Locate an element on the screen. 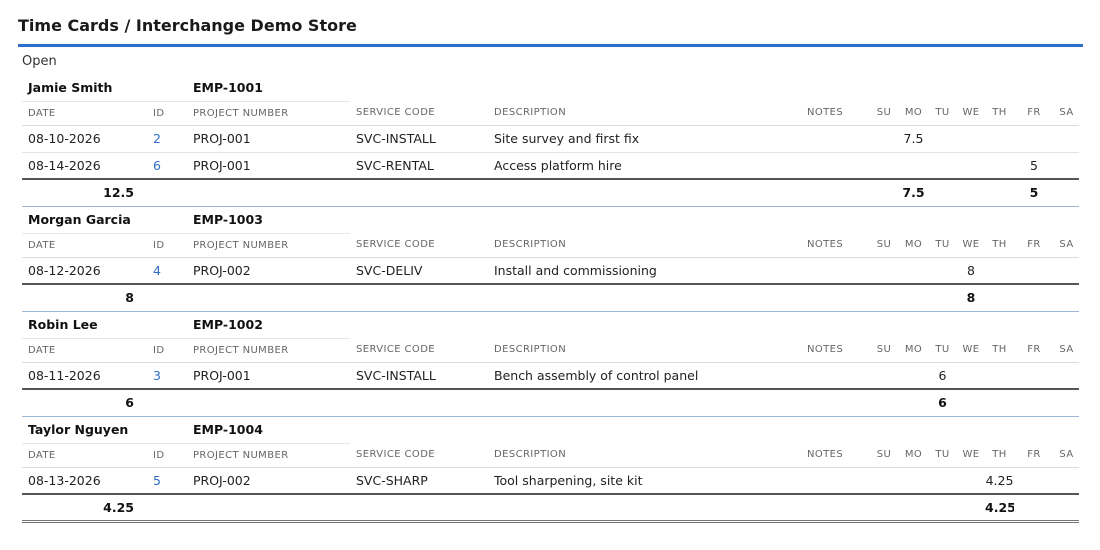 The image size is (1100, 550). entry-hours-th: 4.25 is located at coordinates (999, 481).